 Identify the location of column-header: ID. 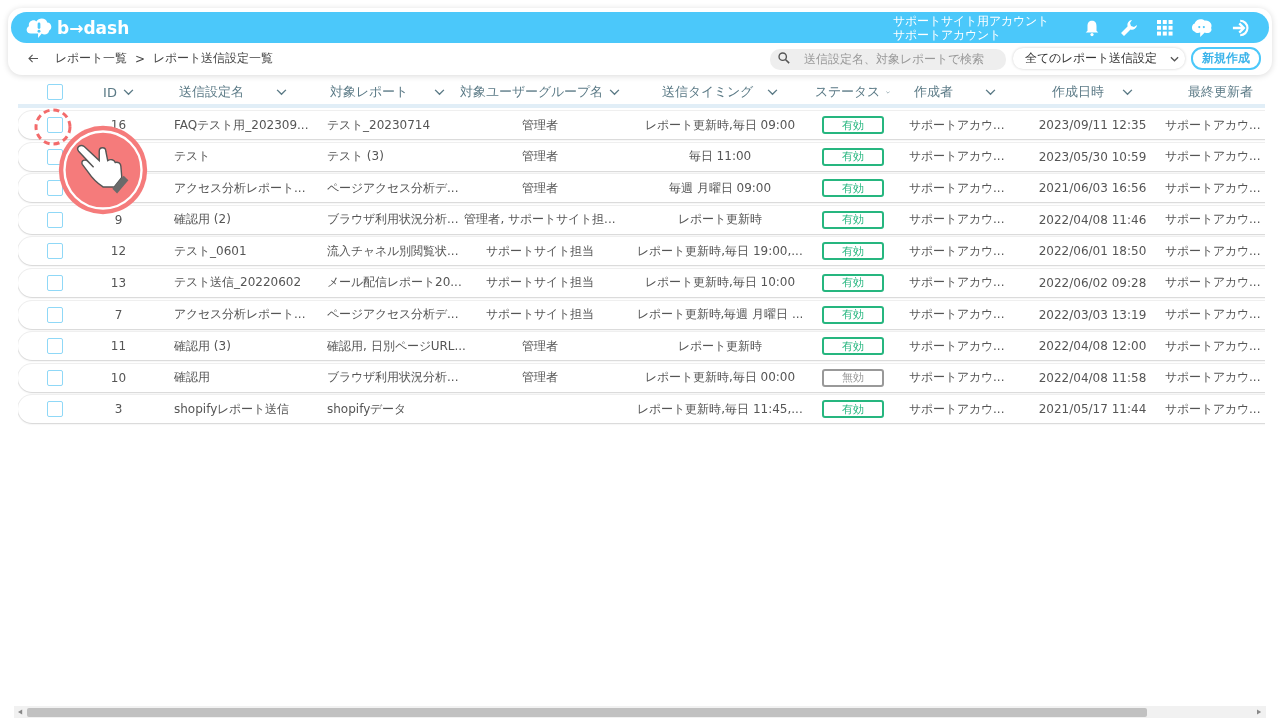
(110, 92).